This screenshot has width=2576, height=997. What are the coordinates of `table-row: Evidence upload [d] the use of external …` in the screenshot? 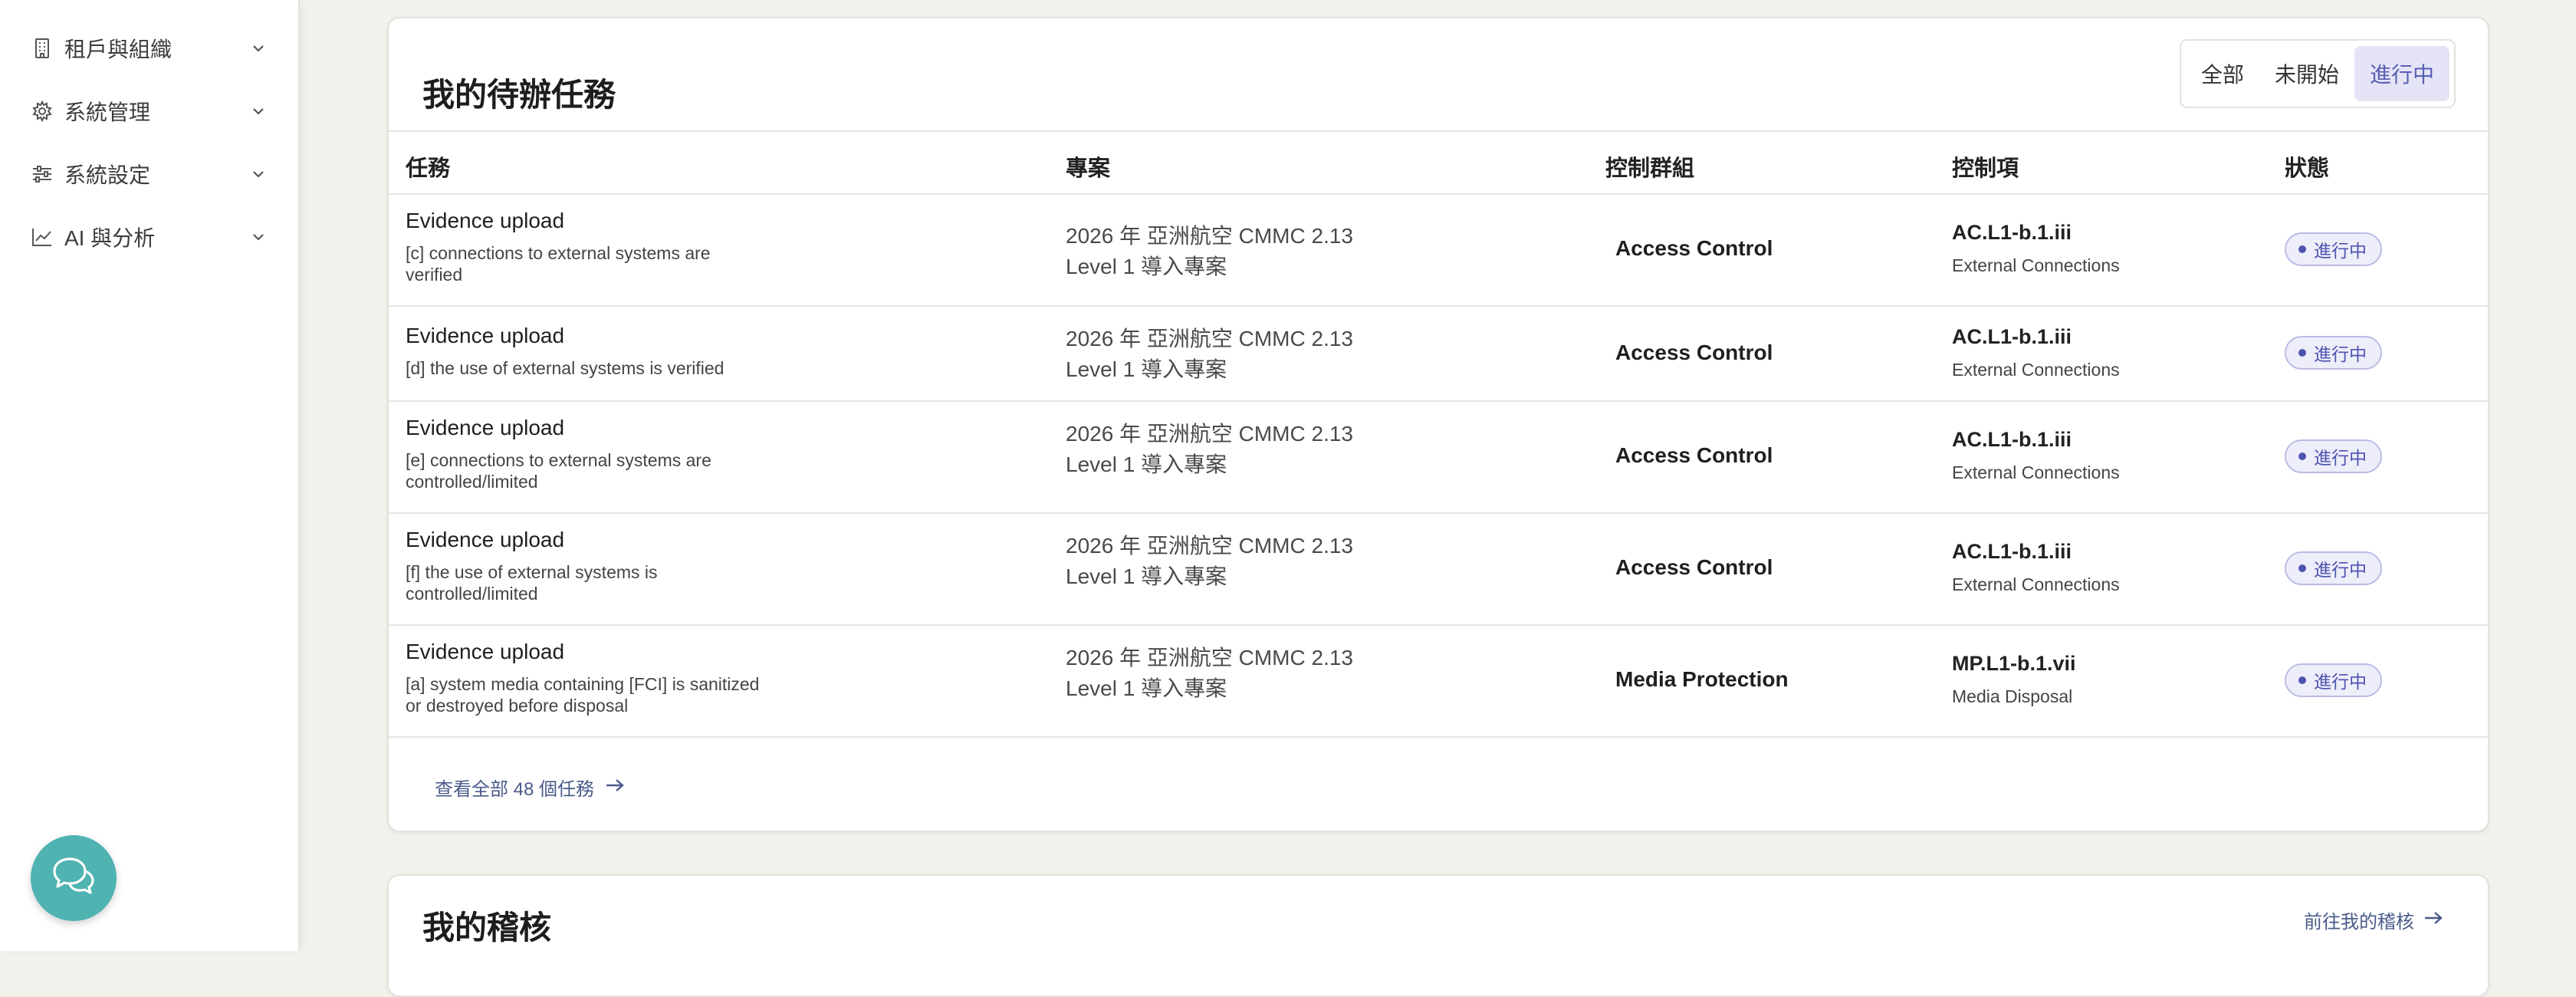 It's located at (1439, 354).